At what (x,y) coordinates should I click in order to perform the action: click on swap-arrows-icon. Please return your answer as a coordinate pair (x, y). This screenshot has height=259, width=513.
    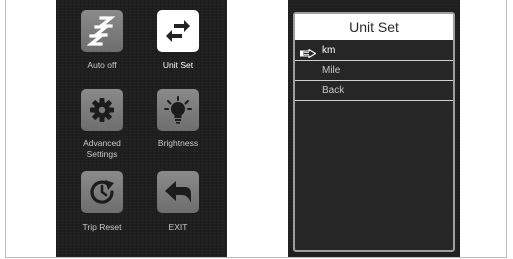
    Looking at the image, I should click on (178, 31).